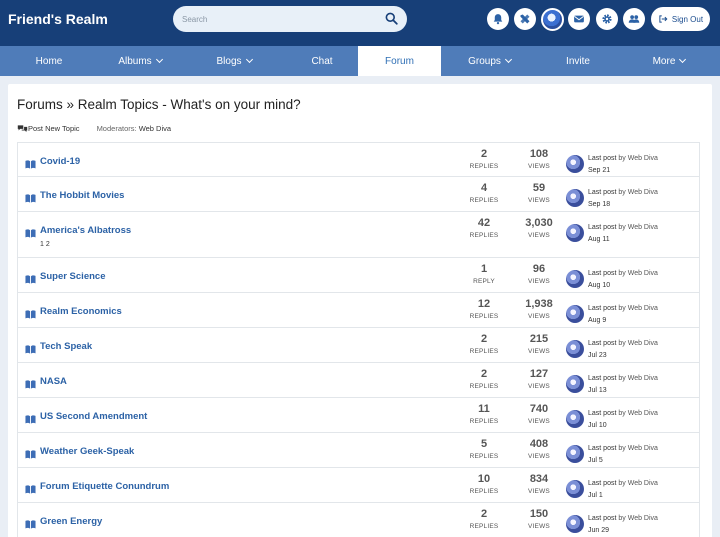  What do you see at coordinates (399, 61) in the screenshot?
I see `nav-forum: Forum` at bounding box center [399, 61].